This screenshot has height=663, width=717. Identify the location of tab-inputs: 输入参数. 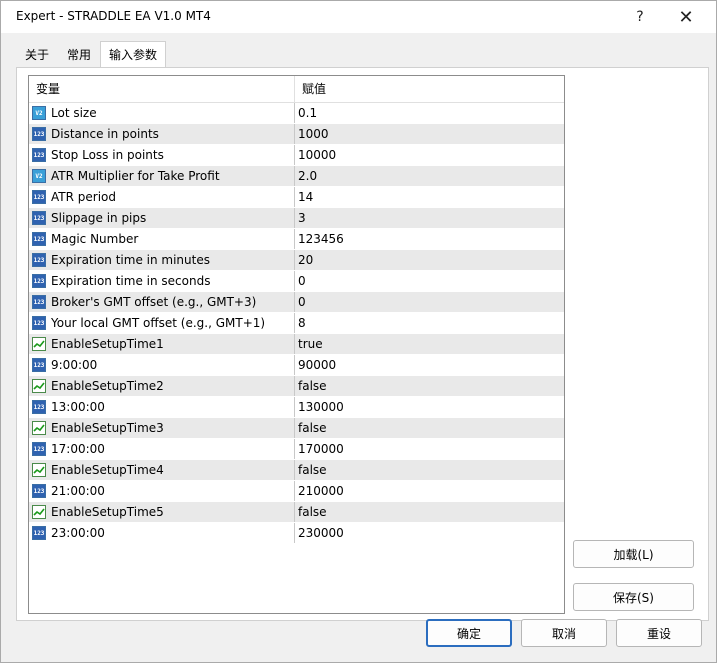
(133, 54).